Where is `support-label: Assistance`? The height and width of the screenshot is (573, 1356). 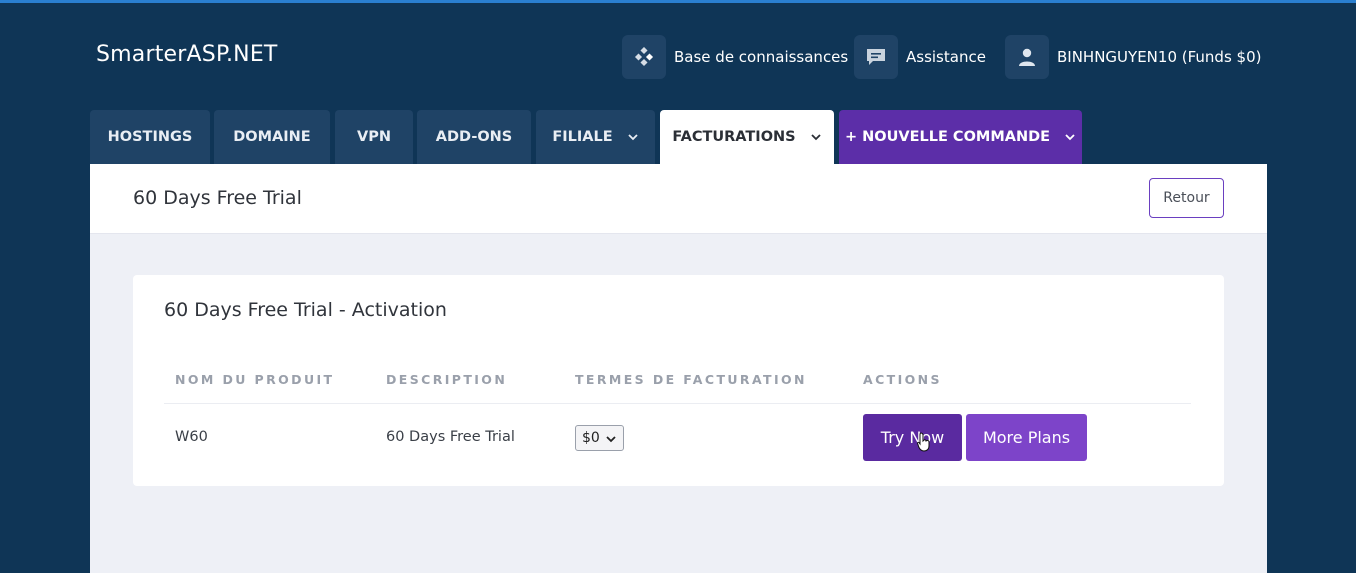 support-label: Assistance is located at coordinates (946, 57).